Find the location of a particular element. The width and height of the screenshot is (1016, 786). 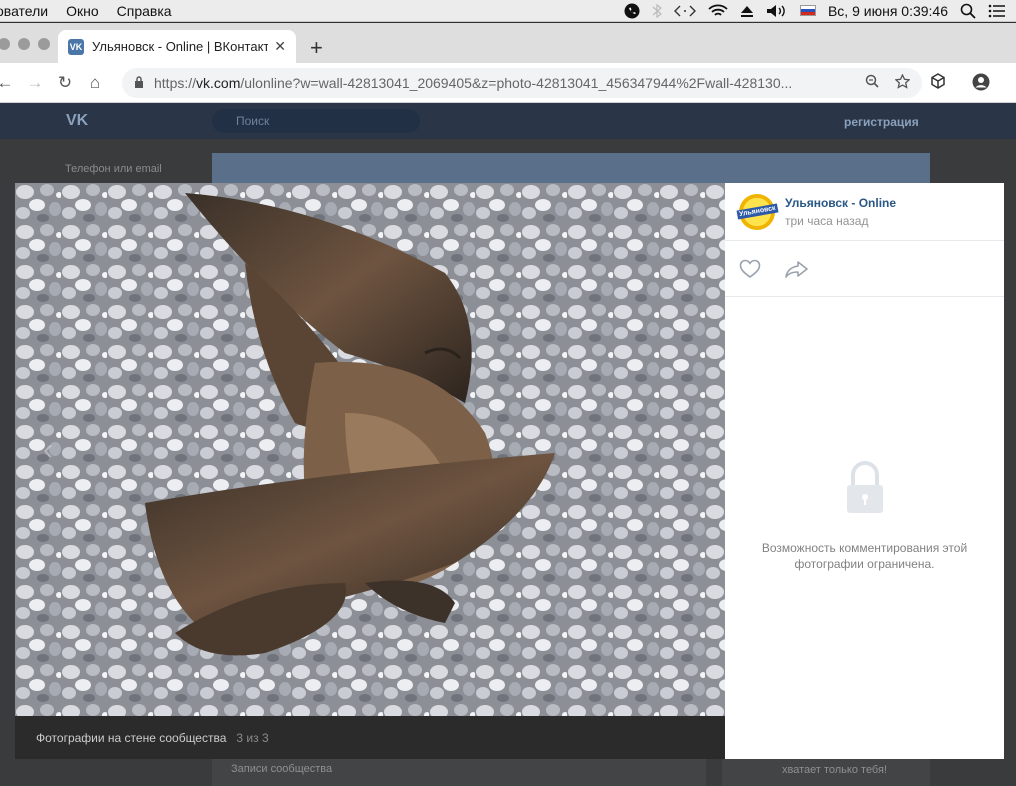

zoom-window-button is located at coordinates (44, 44).